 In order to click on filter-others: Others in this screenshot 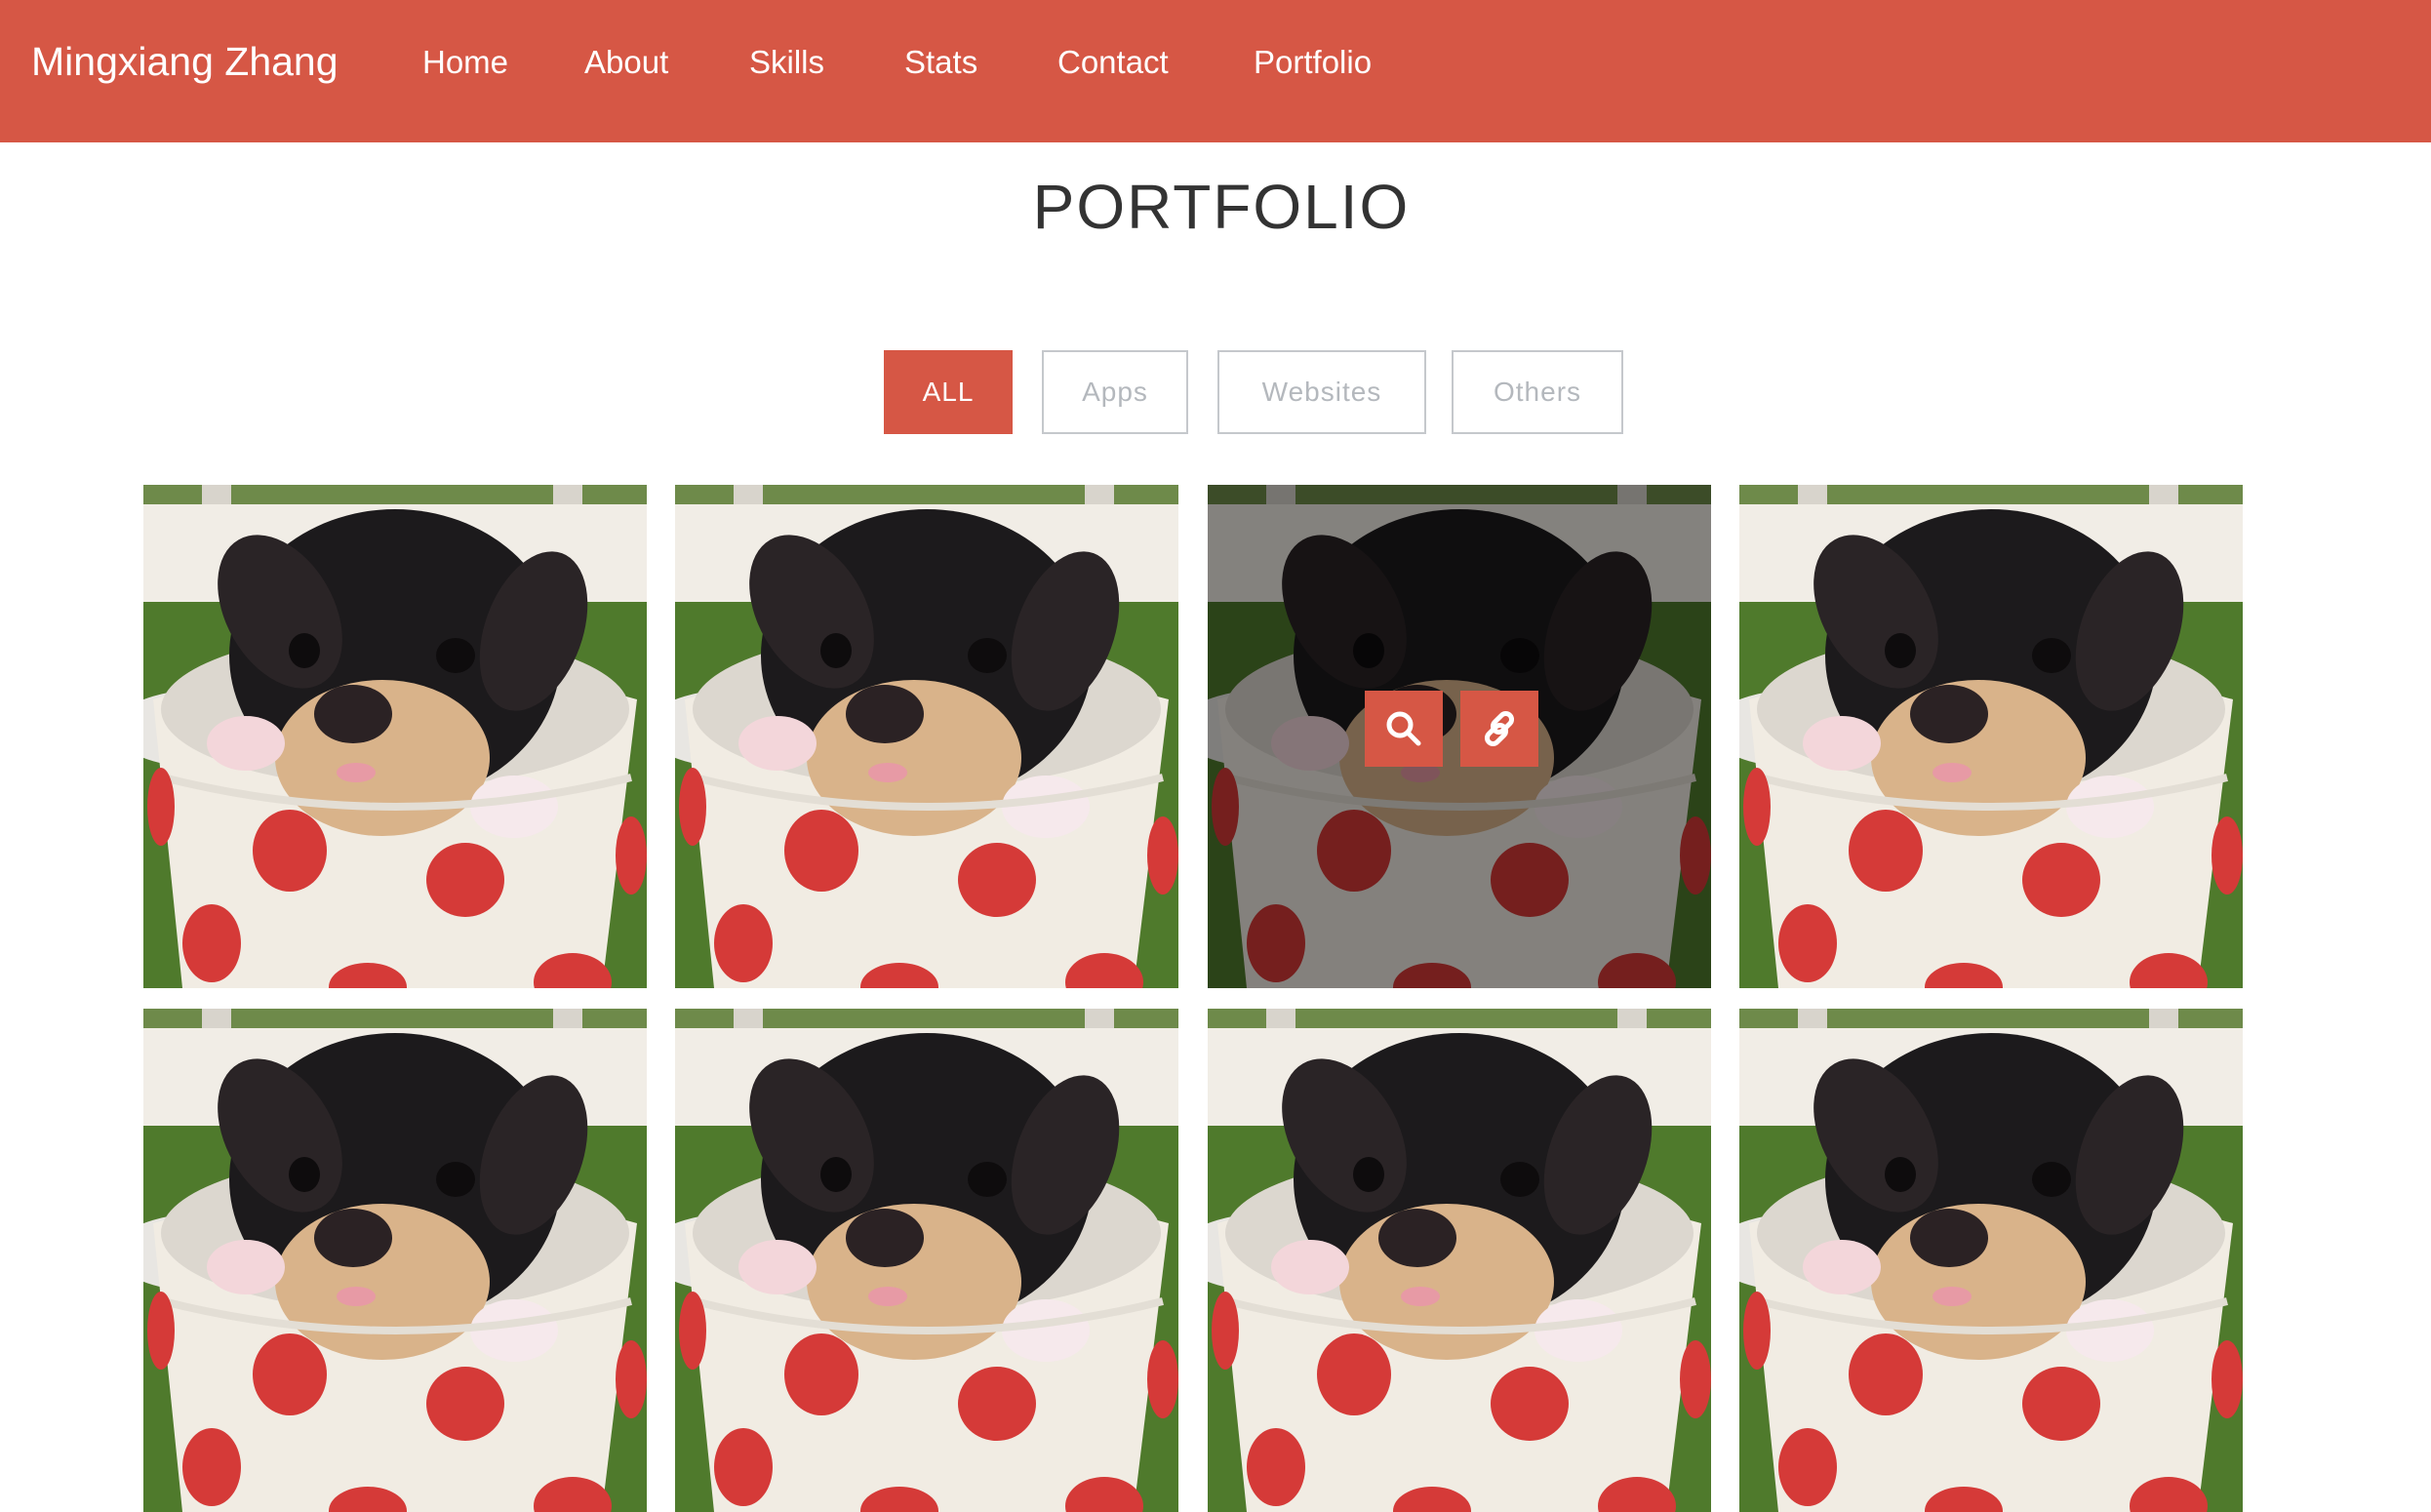, I will do `click(1538, 392)`.